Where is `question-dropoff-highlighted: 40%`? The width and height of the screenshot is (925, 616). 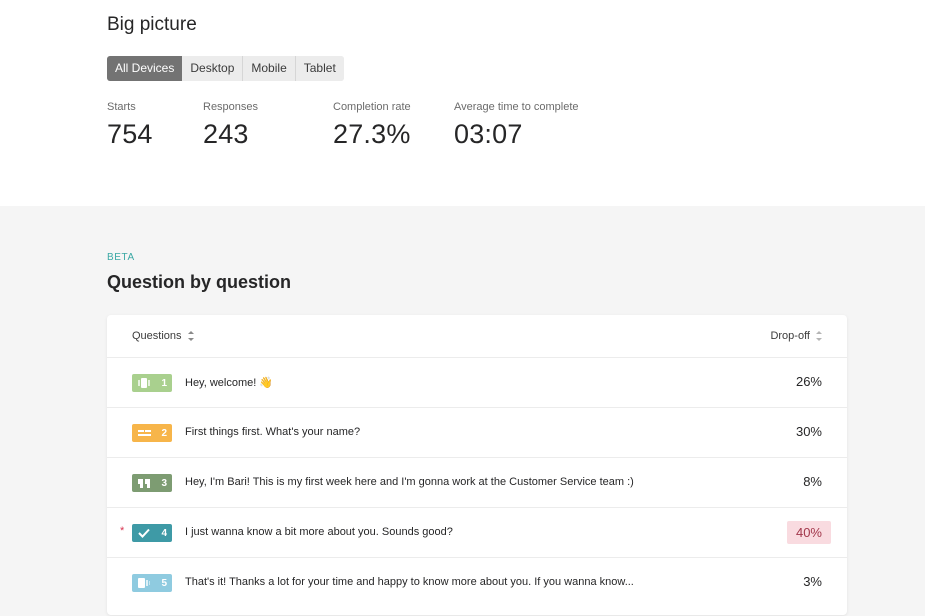 question-dropoff-highlighted: 40% is located at coordinates (808, 532).